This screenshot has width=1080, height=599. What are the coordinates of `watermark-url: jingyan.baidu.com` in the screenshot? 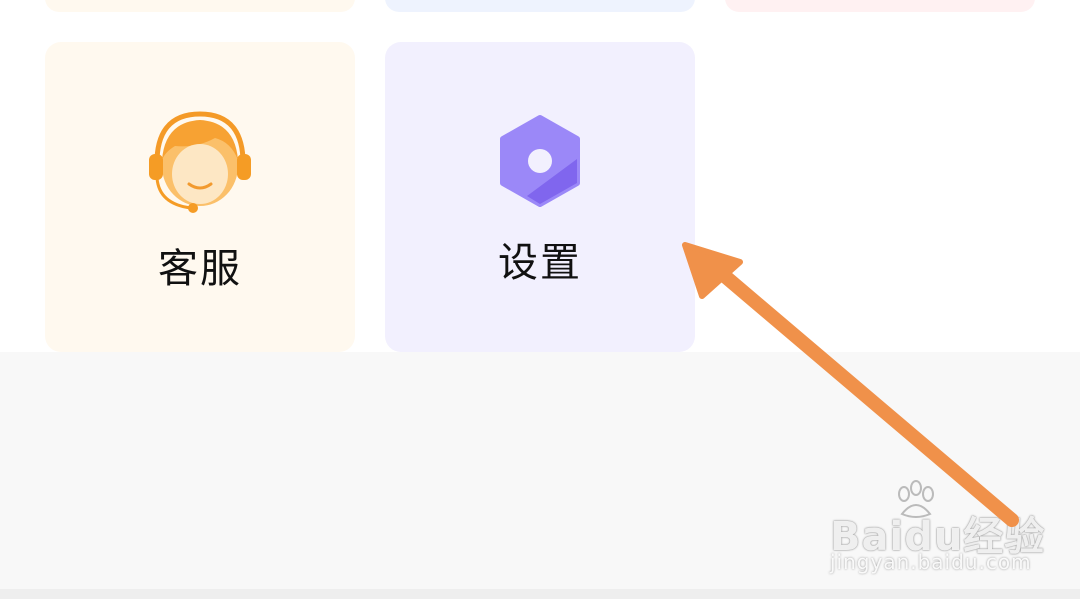 It's located at (931, 562).